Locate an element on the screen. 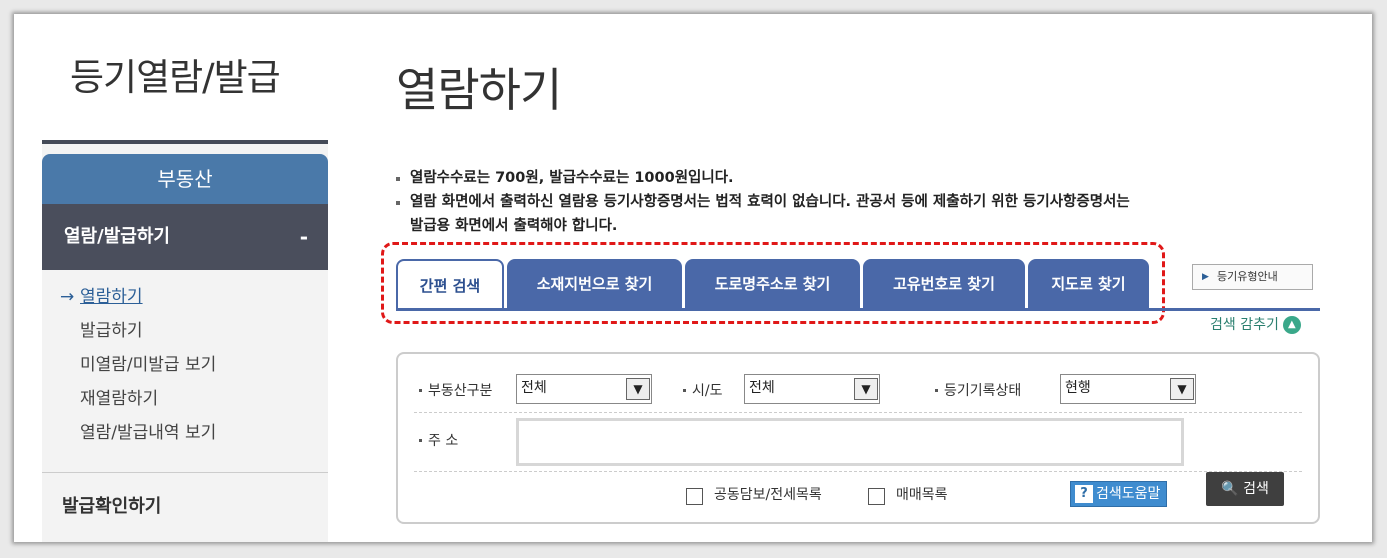 The image size is (1387, 558). sidebar-item-history: 열람/발급내역 보기 is located at coordinates (185, 433).